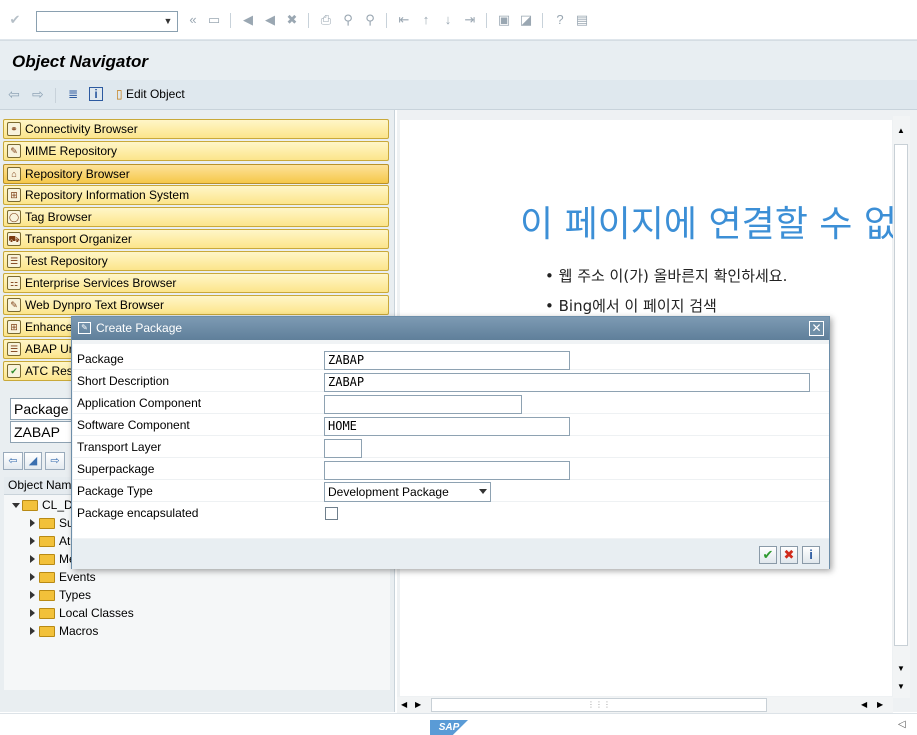 This screenshot has height=735, width=917. I want to click on shortcut-icon: ◪, so click(526, 20).